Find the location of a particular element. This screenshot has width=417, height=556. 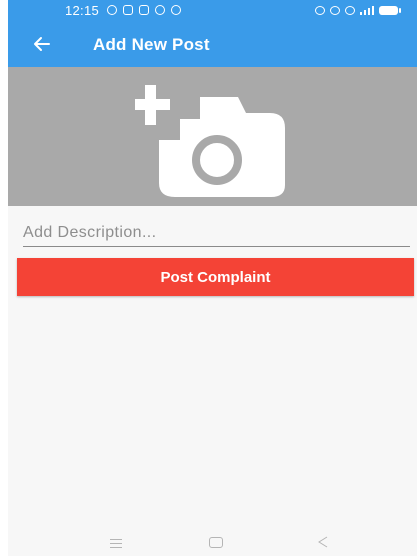

navigation-bar is located at coordinates (212, 542).